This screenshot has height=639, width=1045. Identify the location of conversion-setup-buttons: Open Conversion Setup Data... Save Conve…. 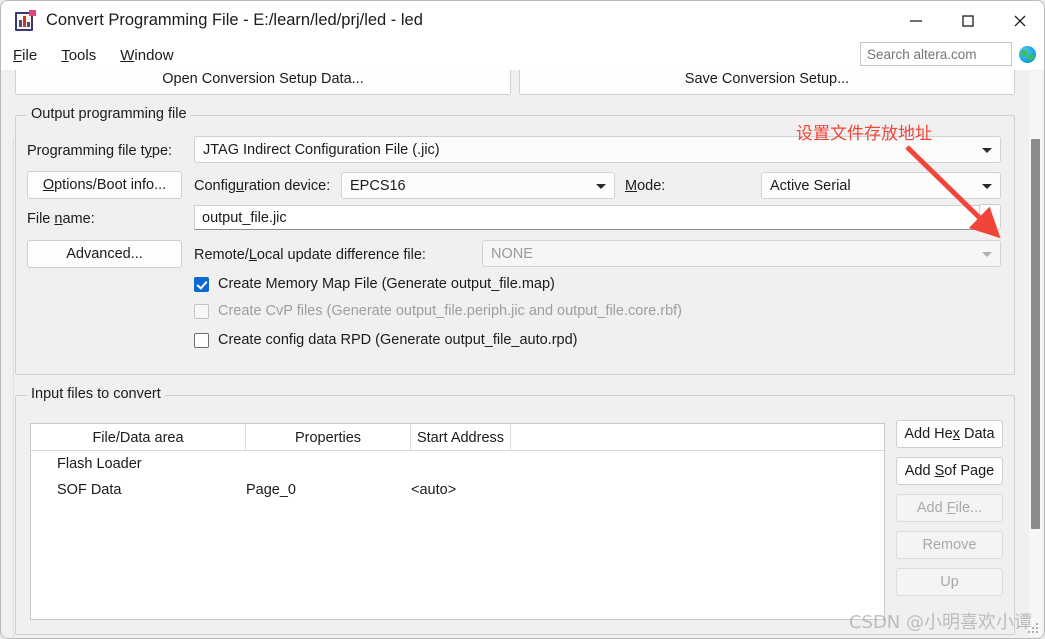
(515, 82).